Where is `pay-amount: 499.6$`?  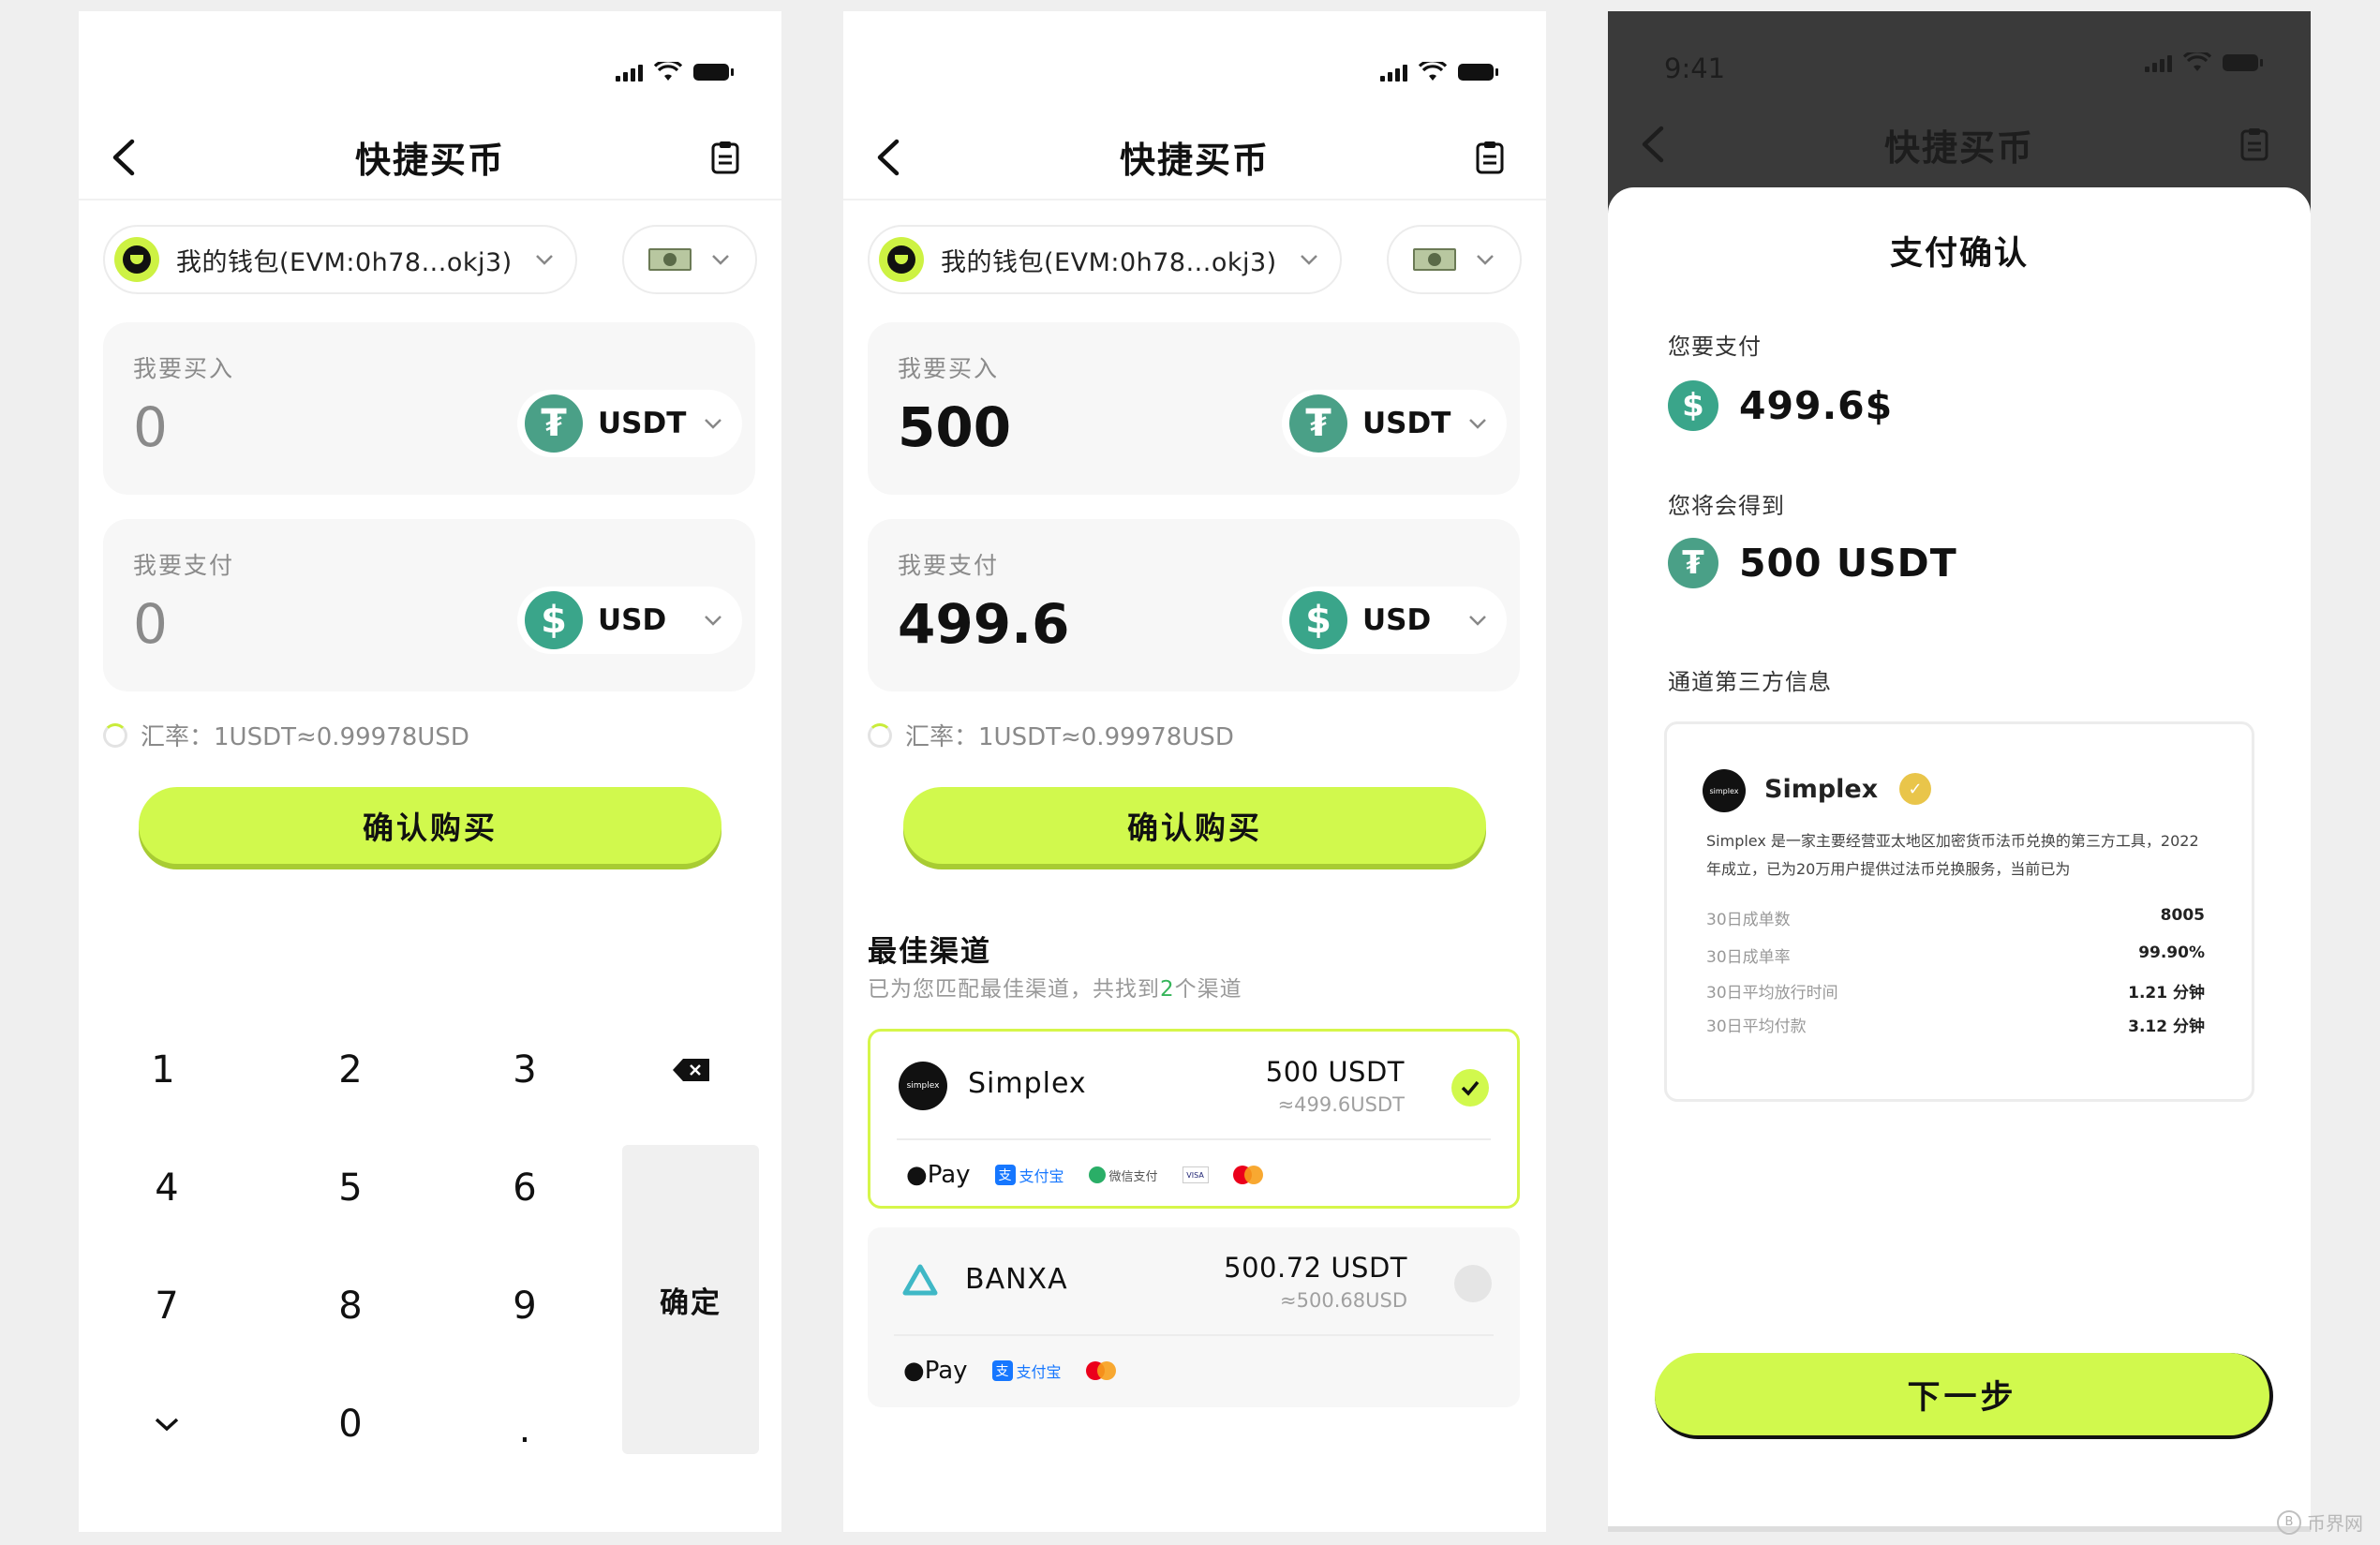
pay-amount: 499.6$ is located at coordinates (1816, 406).